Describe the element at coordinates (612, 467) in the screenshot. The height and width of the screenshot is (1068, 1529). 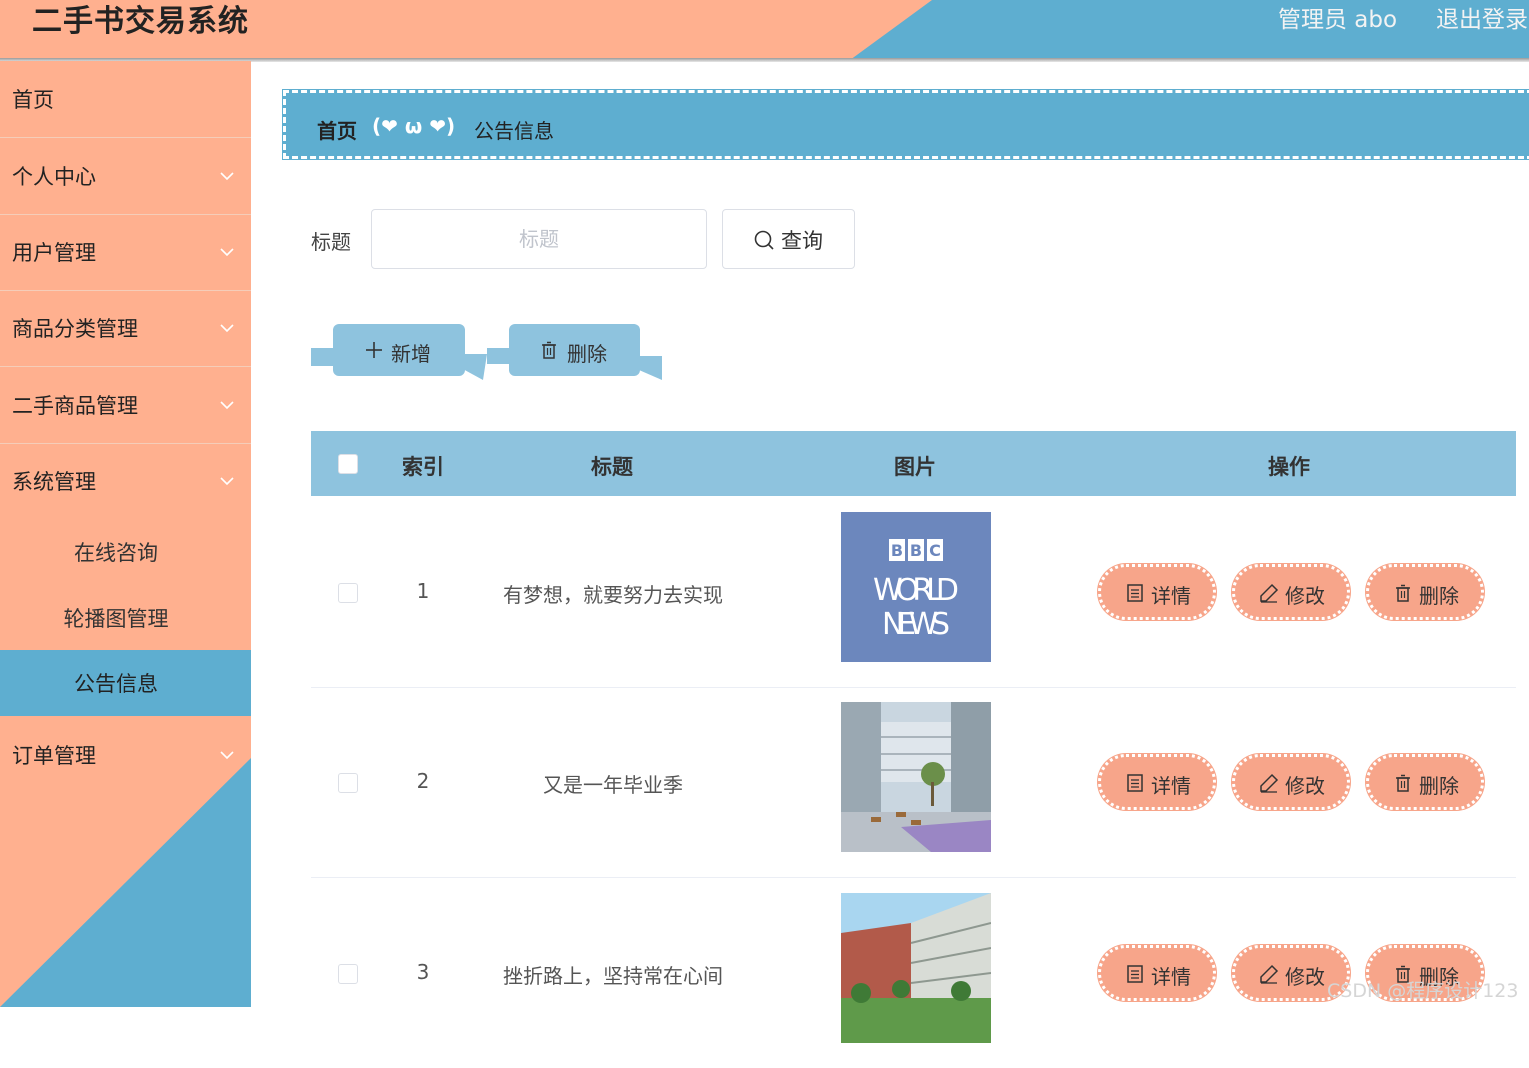
I see `column-header-title: 标题` at that location.